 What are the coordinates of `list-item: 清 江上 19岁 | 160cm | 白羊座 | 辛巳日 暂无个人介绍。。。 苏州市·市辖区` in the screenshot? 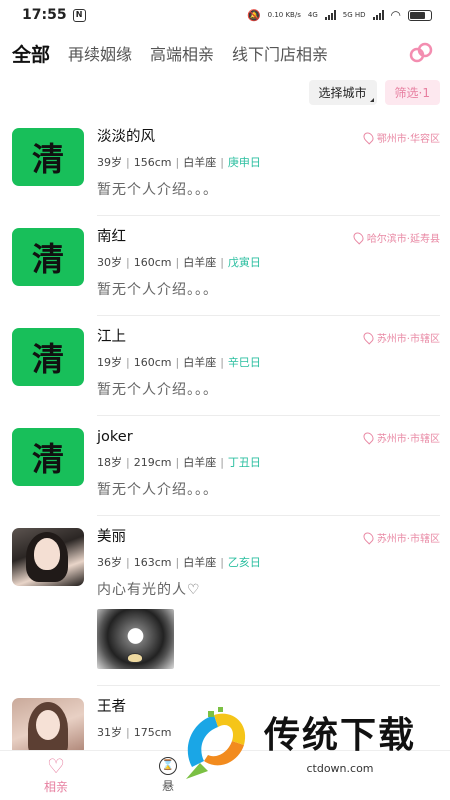 It's located at (225, 366).